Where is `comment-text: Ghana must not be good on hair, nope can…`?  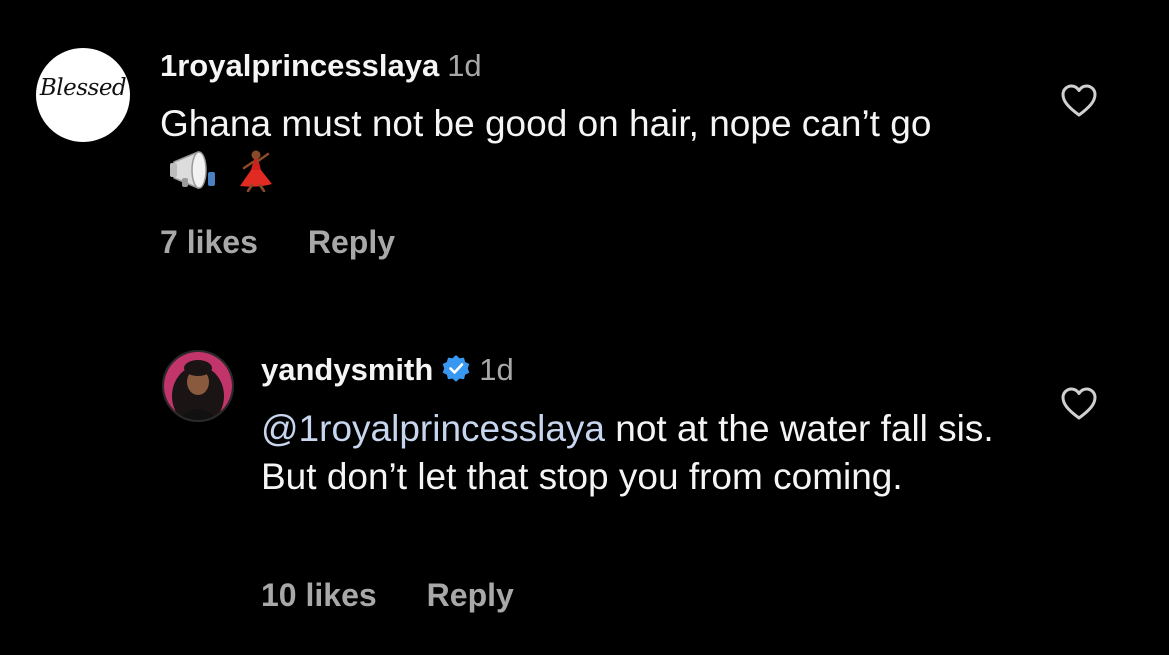
comment-text: Ghana must not be good on hair, nope can… is located at coordinates (550, 152).